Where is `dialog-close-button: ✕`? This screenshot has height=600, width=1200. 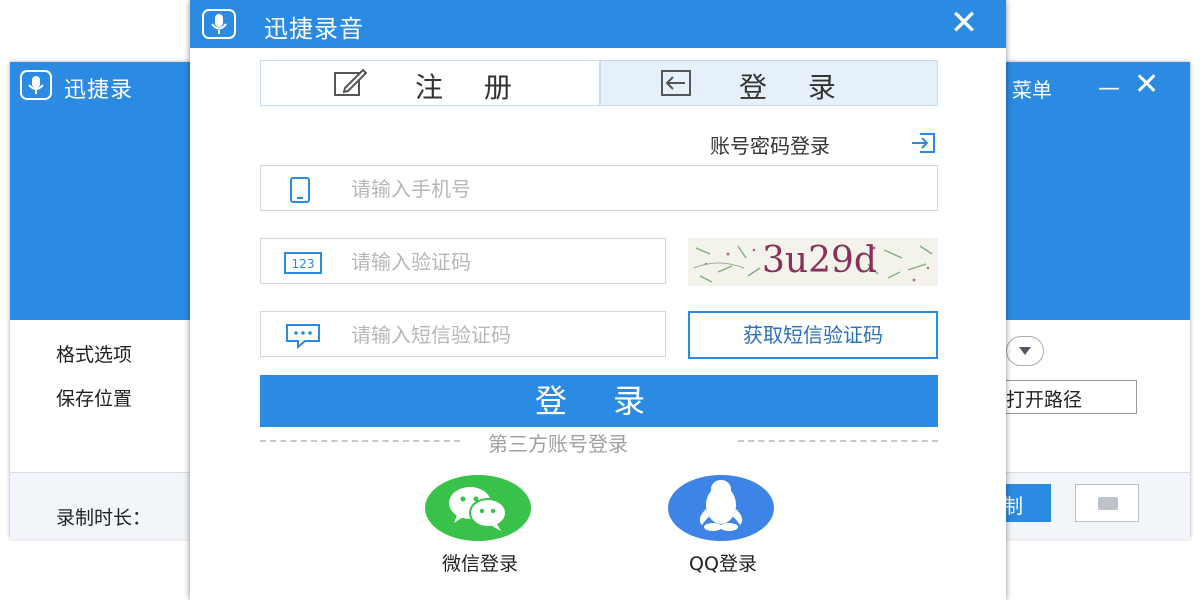
dialog-close-button: ✕ is located at coordinates (964, 23).